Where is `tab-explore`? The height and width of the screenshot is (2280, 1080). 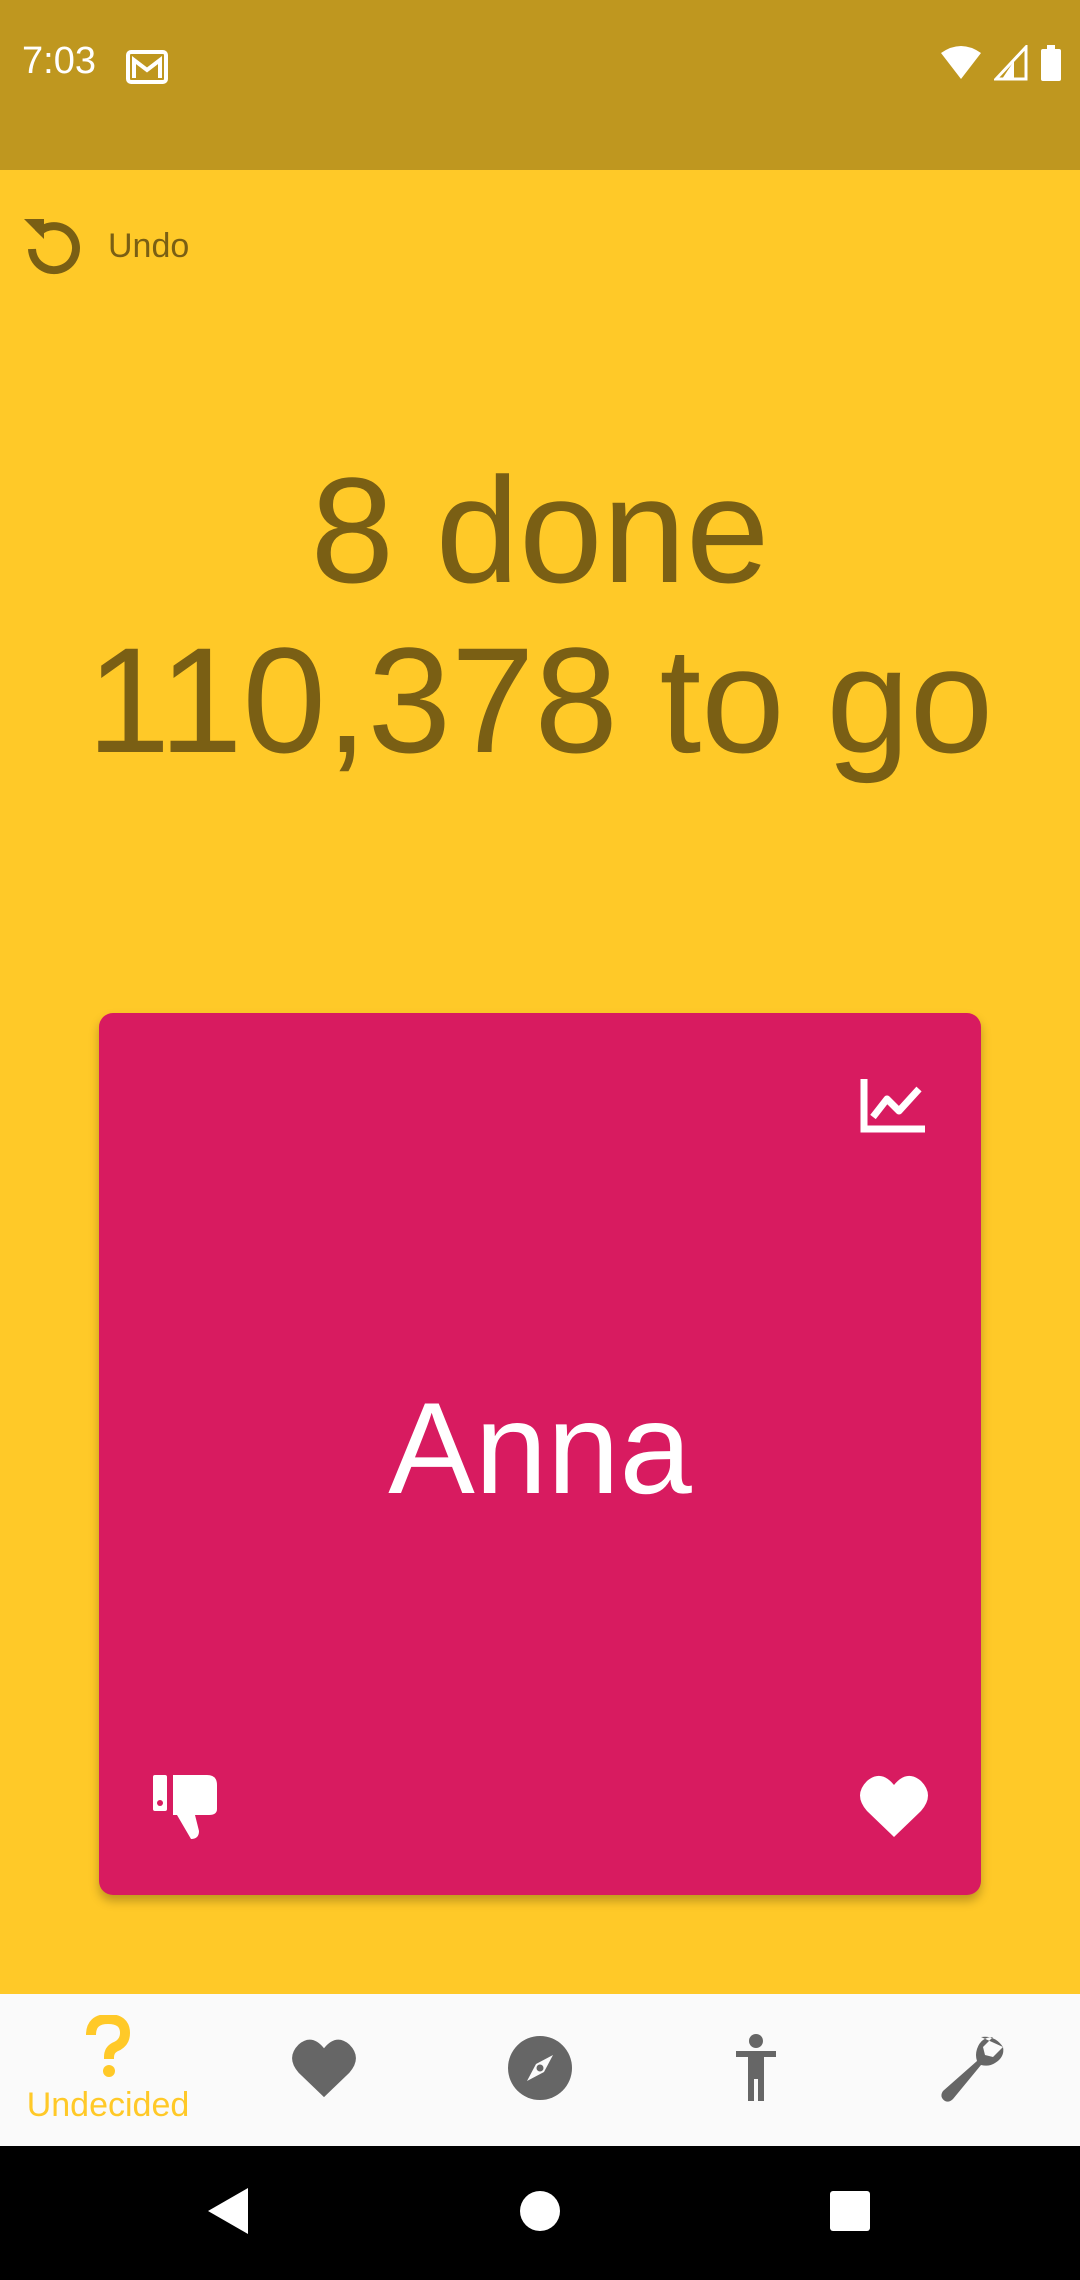 tab-explore is located at coordinates (540, 2070).